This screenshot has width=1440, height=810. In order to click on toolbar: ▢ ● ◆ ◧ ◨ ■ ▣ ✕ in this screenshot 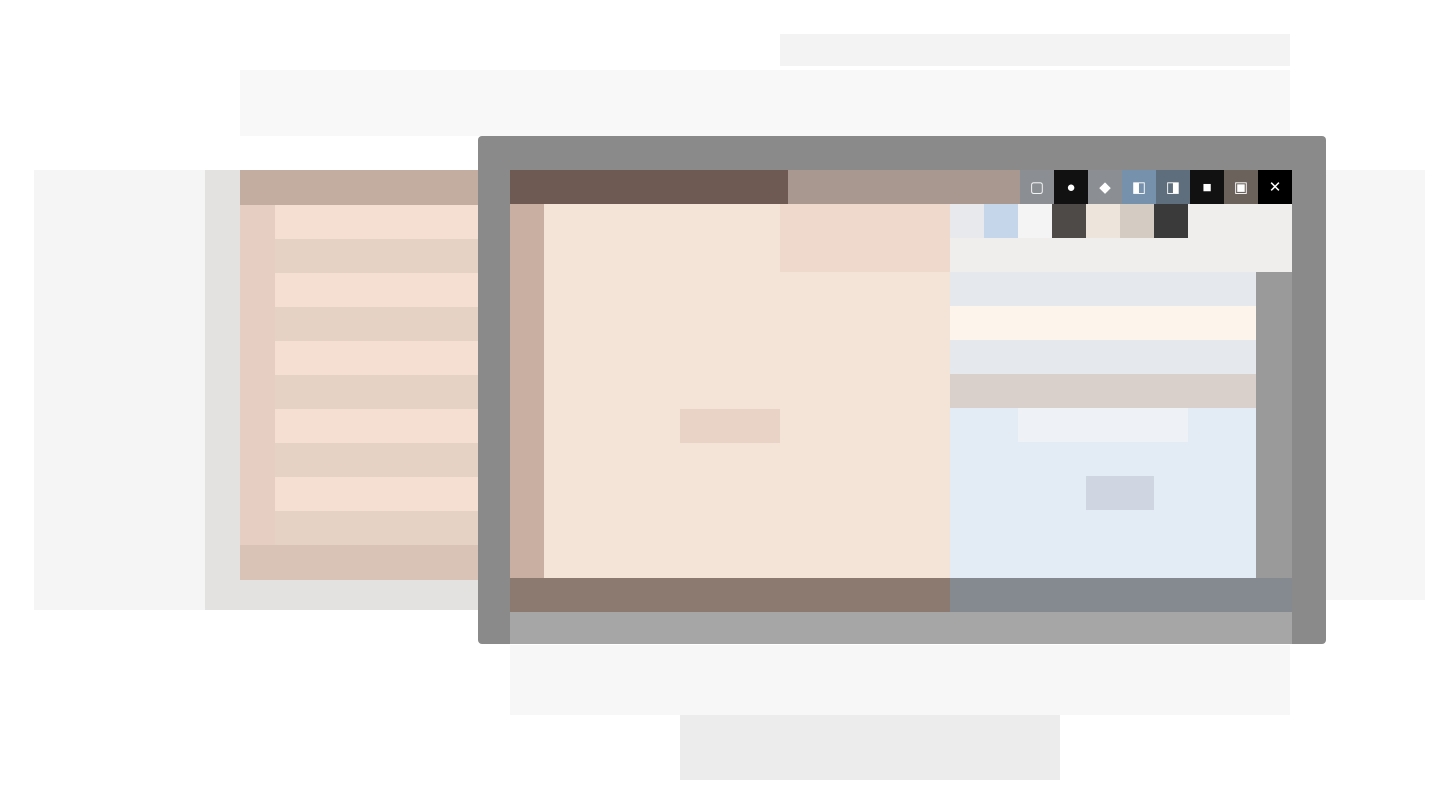, I will do `click(1156, 187)`.